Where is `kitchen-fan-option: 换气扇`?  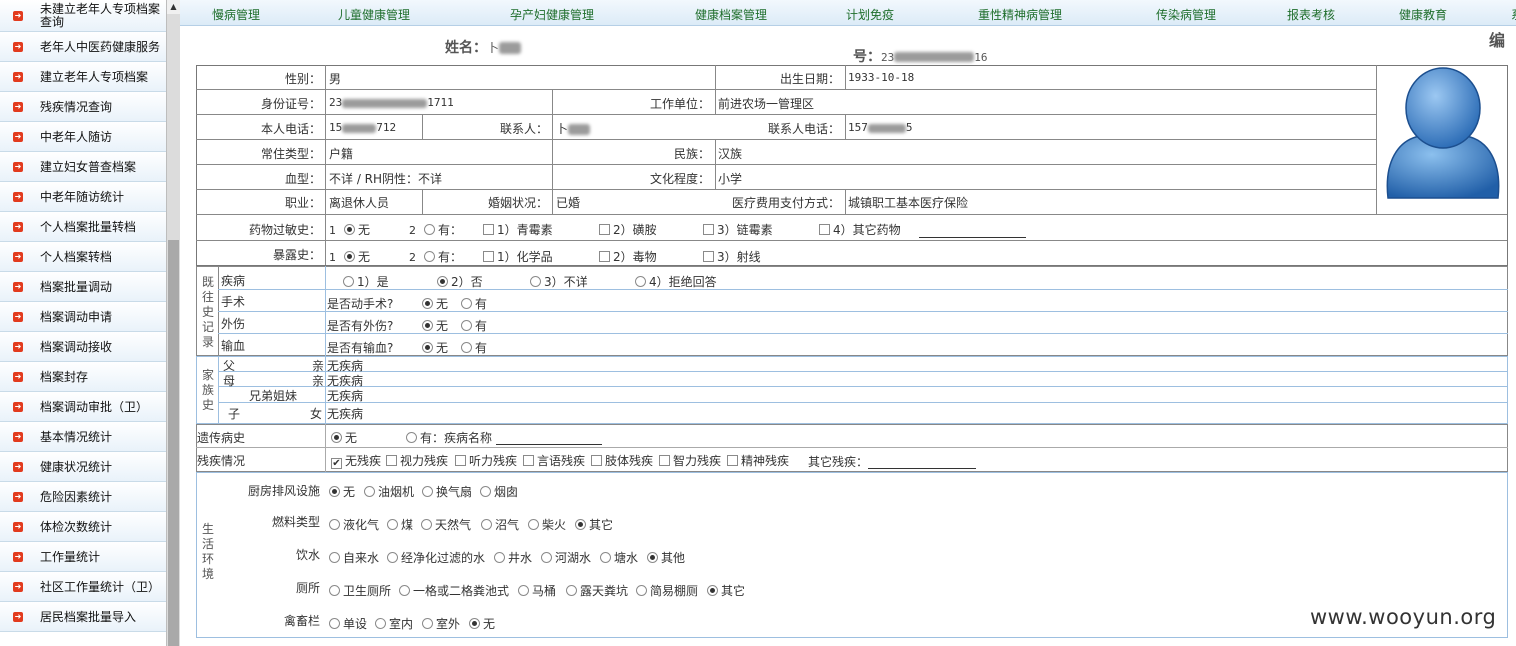
kitchen-fan-option: 换气扇 is located at coordinates (447, 491).